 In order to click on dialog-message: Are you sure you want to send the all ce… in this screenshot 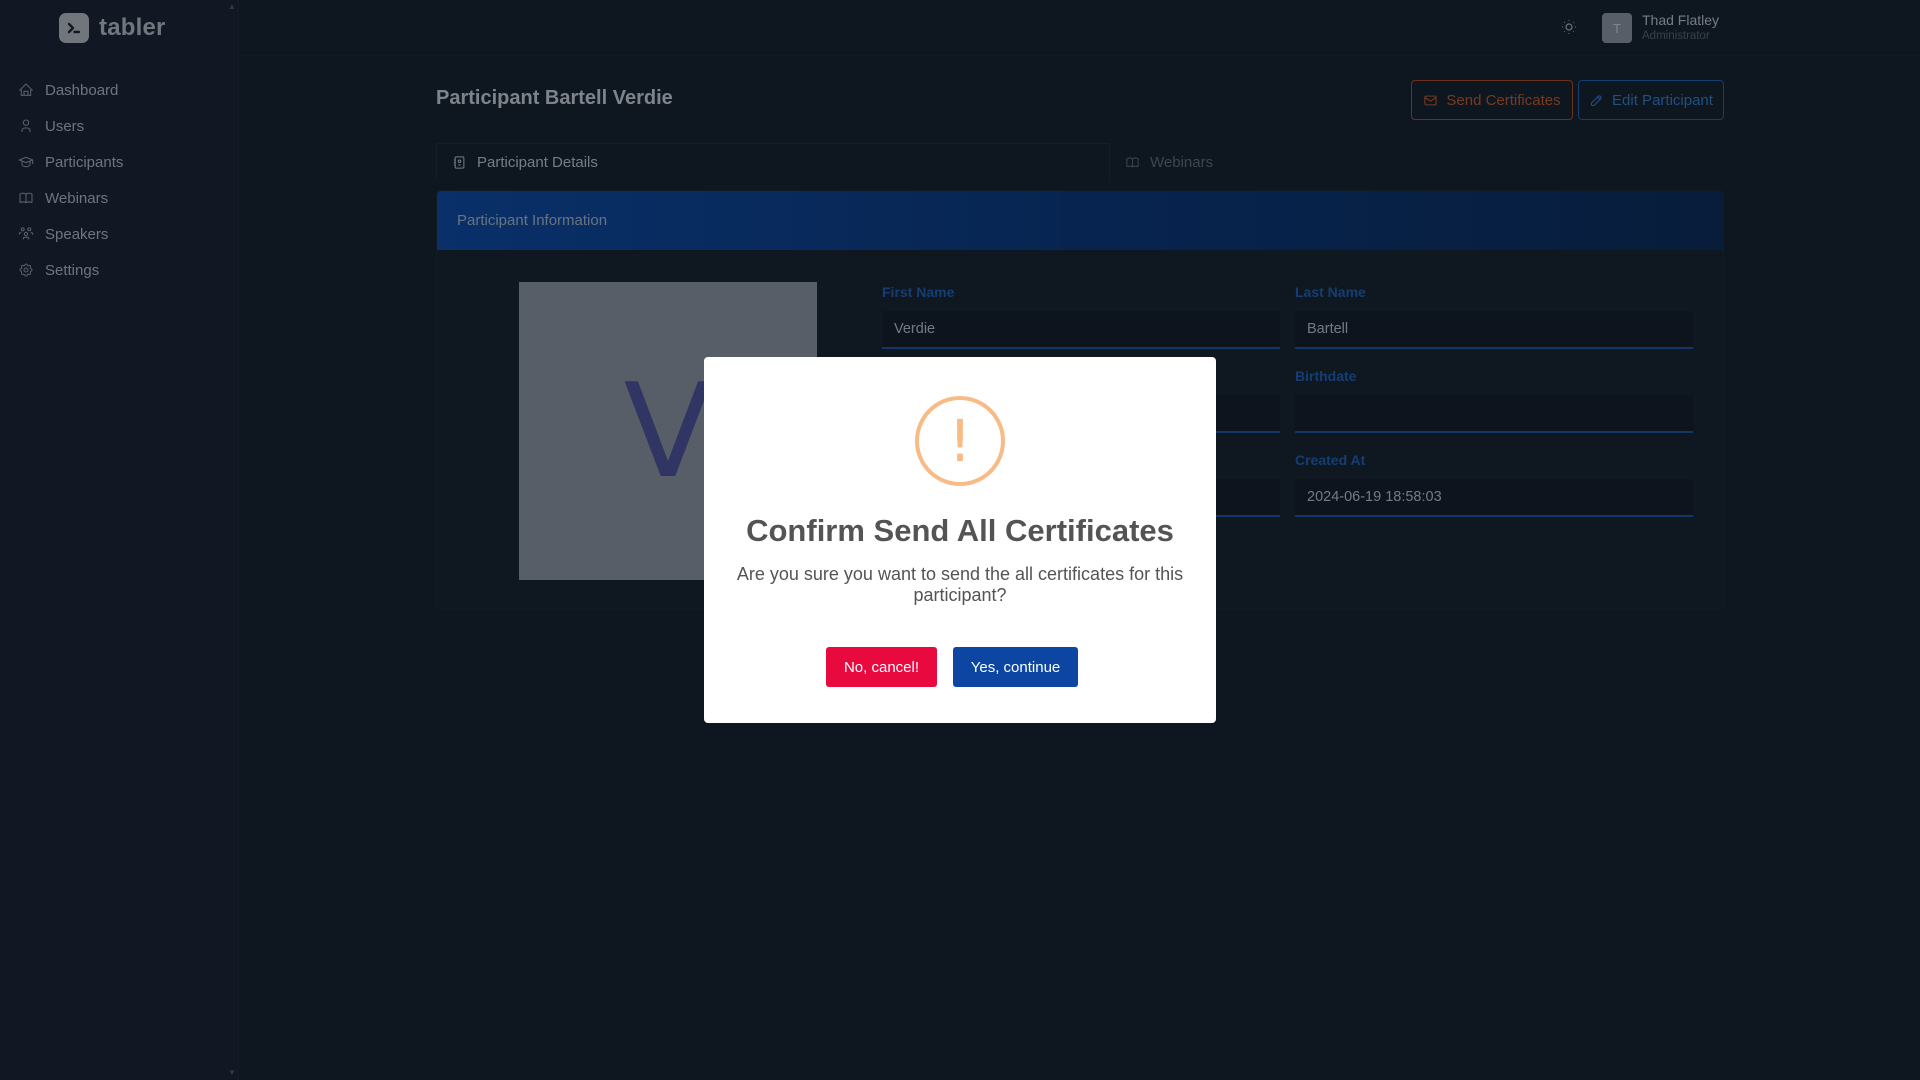, I will do `click(960, 584)`.